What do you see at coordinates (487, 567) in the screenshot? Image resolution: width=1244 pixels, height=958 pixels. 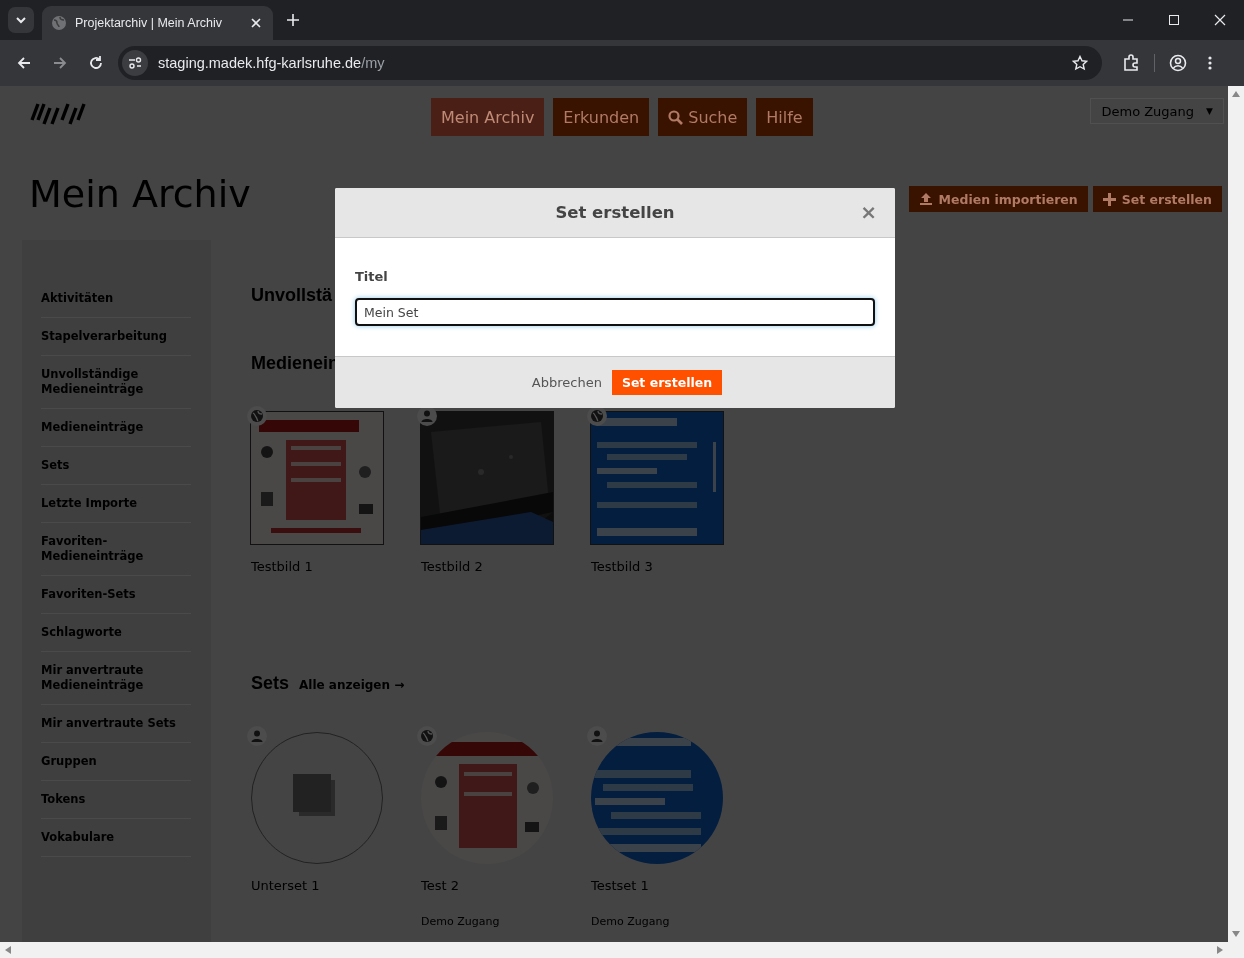 I see `media-title: Testbild 2` at bounding box center [487, 567].